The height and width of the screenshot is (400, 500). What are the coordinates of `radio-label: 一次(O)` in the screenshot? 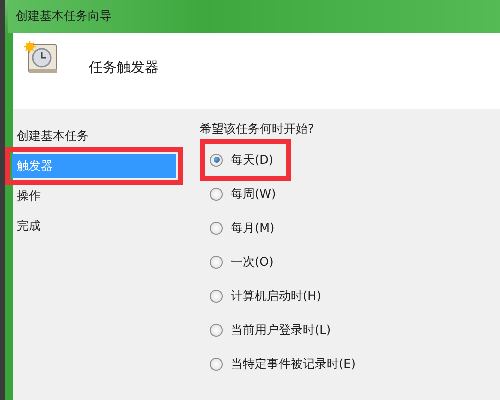 It's located at (252, 262).